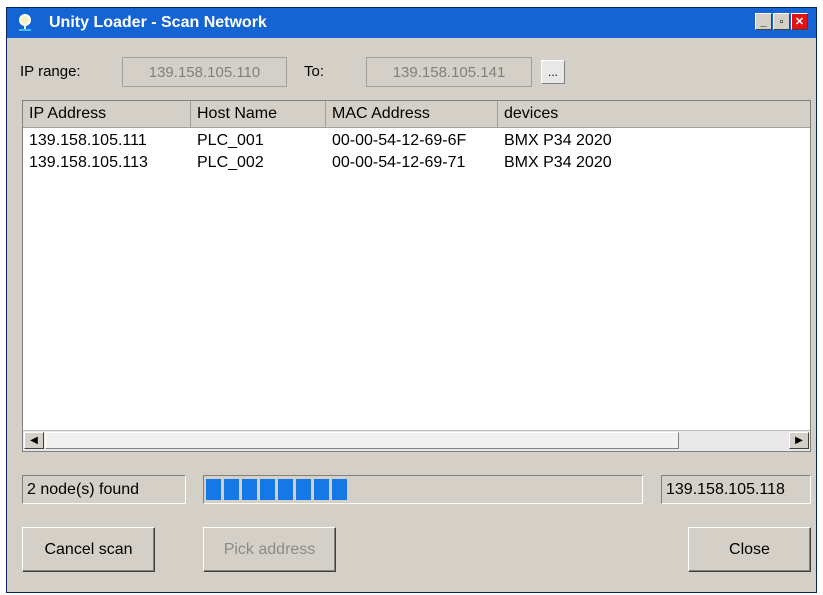 The image size is (823, 595). What do you see at coordinates (88, 162) in the screenshot?
I see `cell-ip: 139.158.105.113` at bounding box center [88, 162].